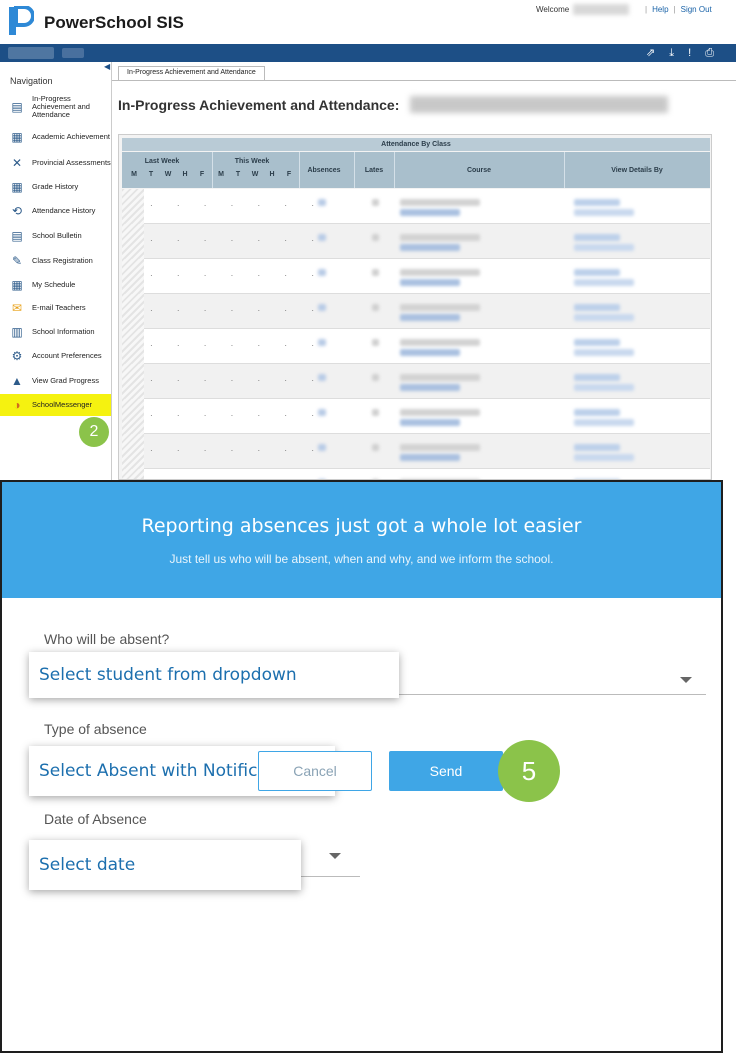 Image resolution: width=736 pixels, height=1053 pixels. I want to click on sidebar-item-label: Grade History, so click(55, 186).